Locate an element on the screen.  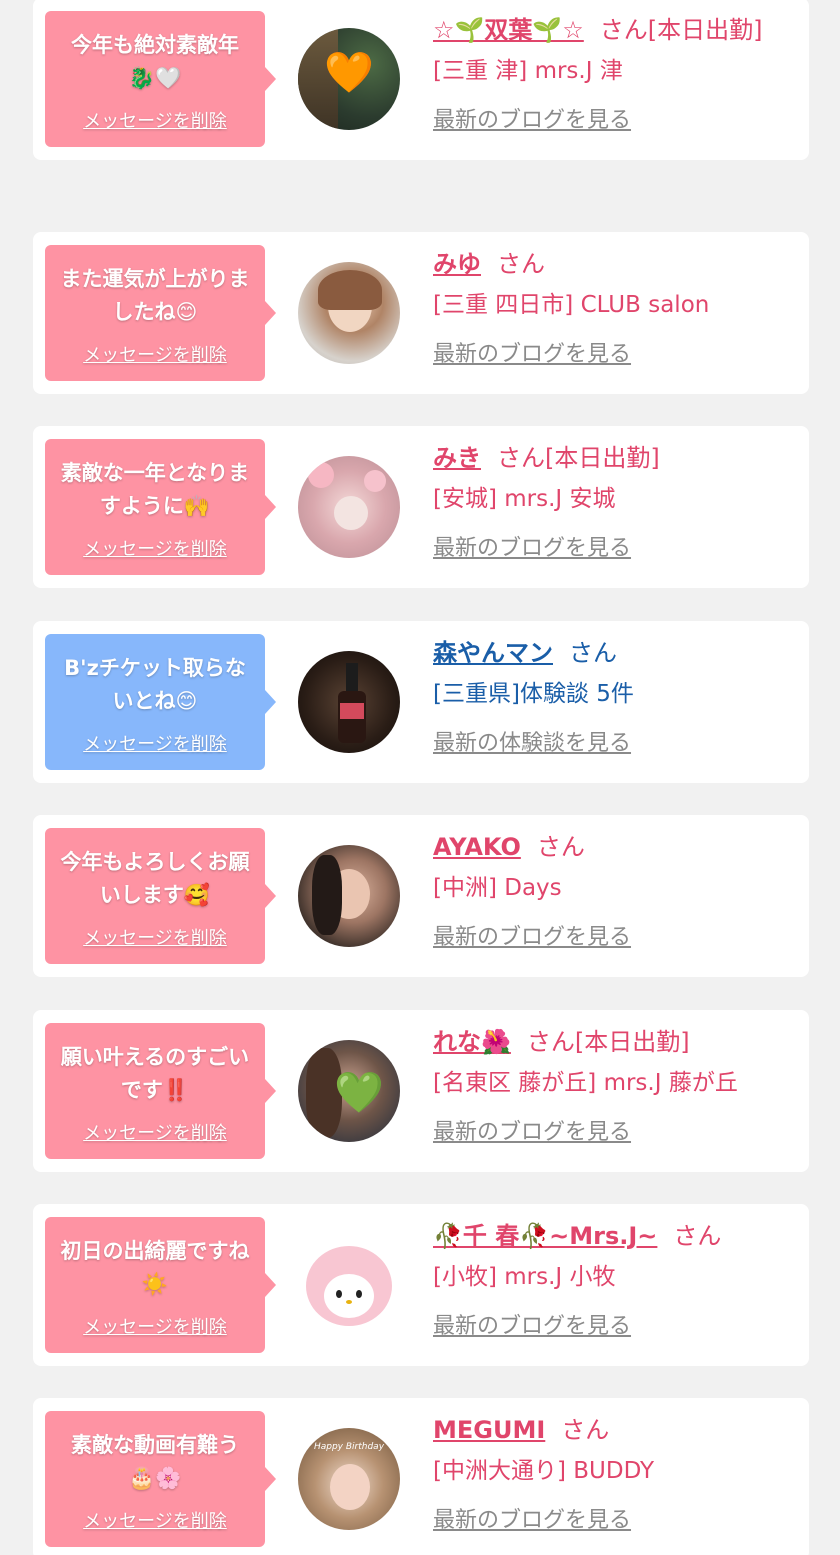
profile-name-link: 森やんマン is located at coordinates (493, 653).